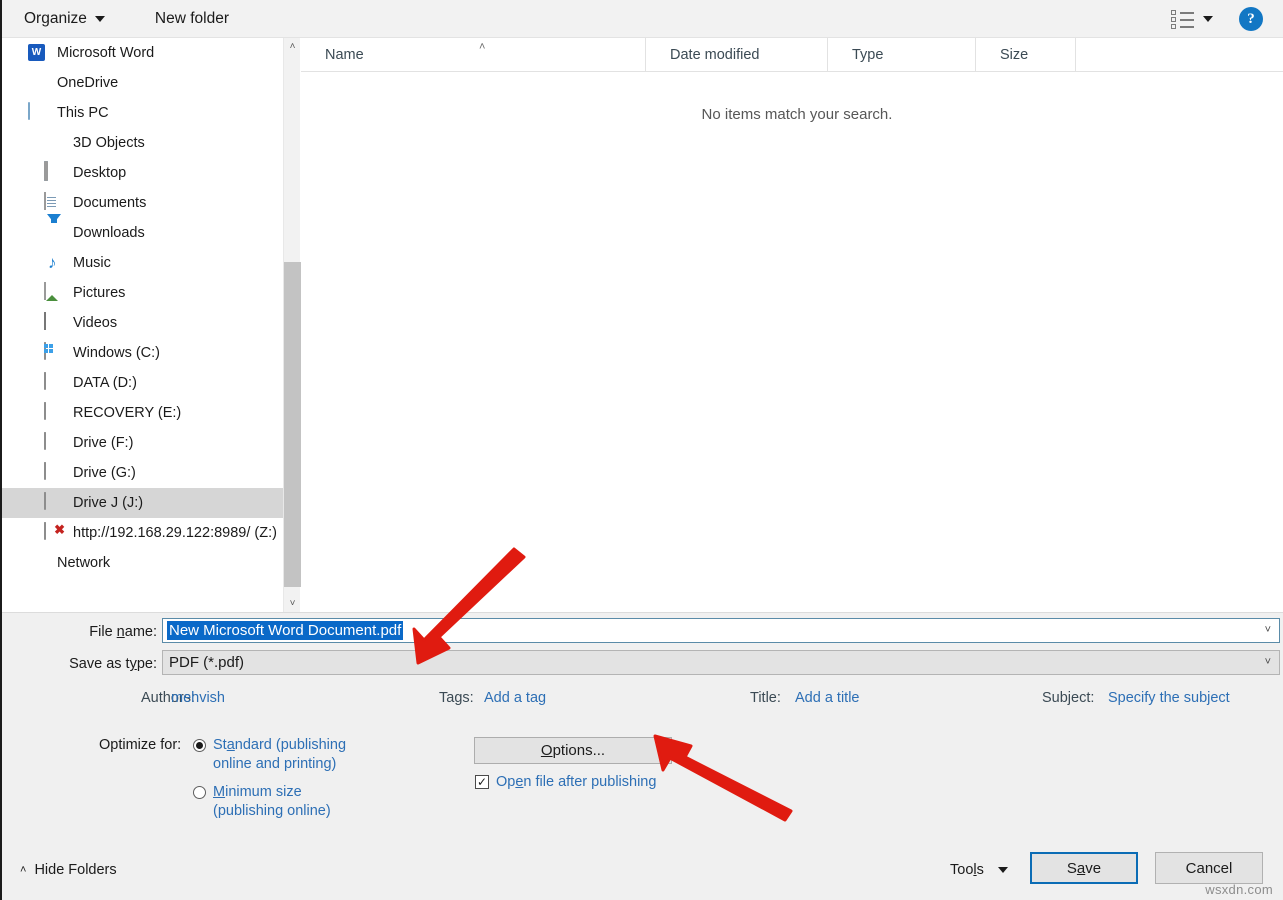 Image resolution: width=1283 pixels, height=900 pixels. Describe the element at coordinates (456, 698) in the screenshot. I see `tags-label: Tags:` at that location.